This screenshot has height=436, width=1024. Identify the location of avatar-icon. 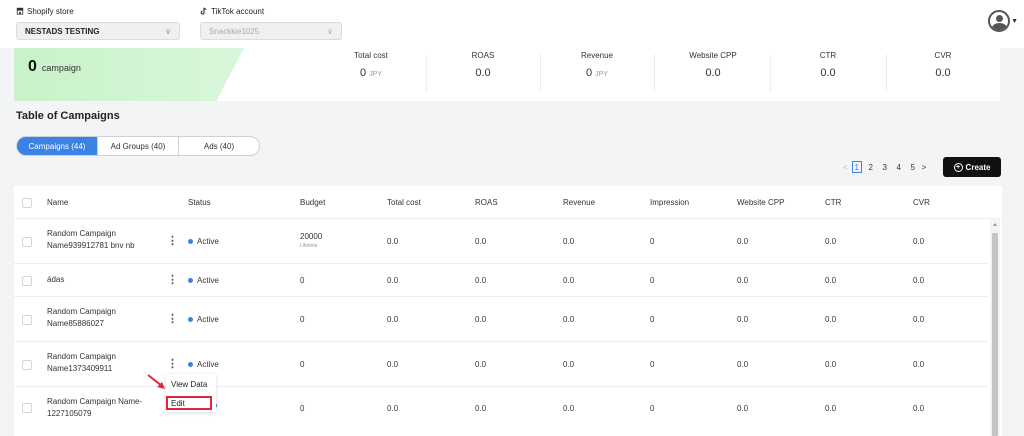
(999, 21).